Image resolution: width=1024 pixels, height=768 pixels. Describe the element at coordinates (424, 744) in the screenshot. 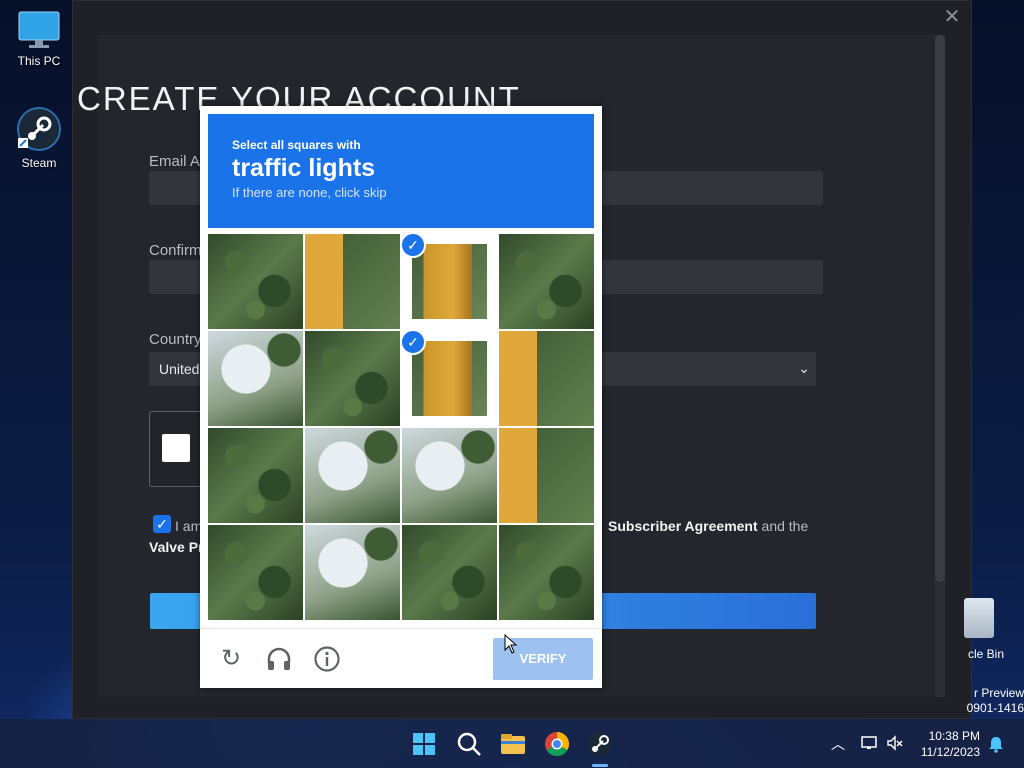

I see `start-icon` at that location.